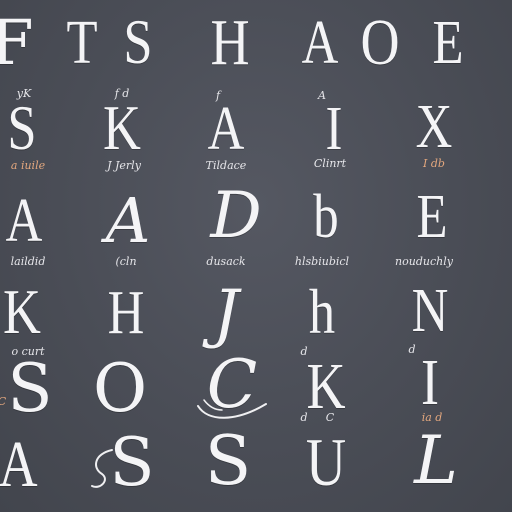  What do you see at coordinates (17, 42) in the screenshot?
I see `glyph-r1-1: F` at bounding box center [17, 42].